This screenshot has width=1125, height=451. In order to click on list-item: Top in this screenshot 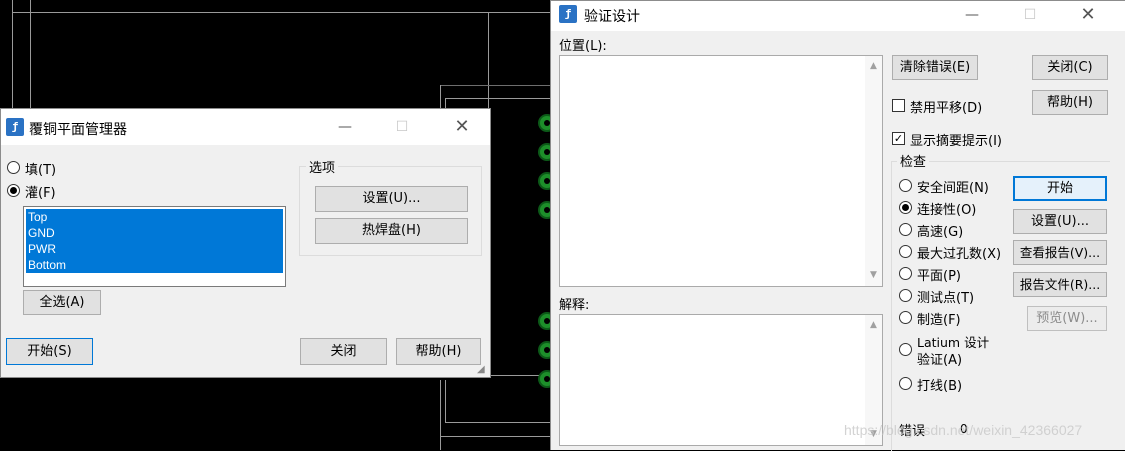, I will do `click(154, 217)`.